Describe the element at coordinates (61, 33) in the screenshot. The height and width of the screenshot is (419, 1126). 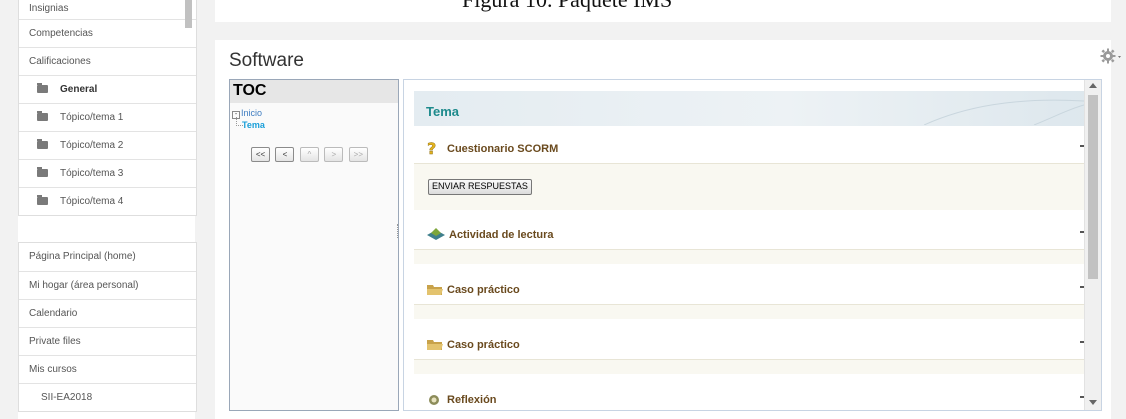
I see `nav-item-label: Competencias` at that location.